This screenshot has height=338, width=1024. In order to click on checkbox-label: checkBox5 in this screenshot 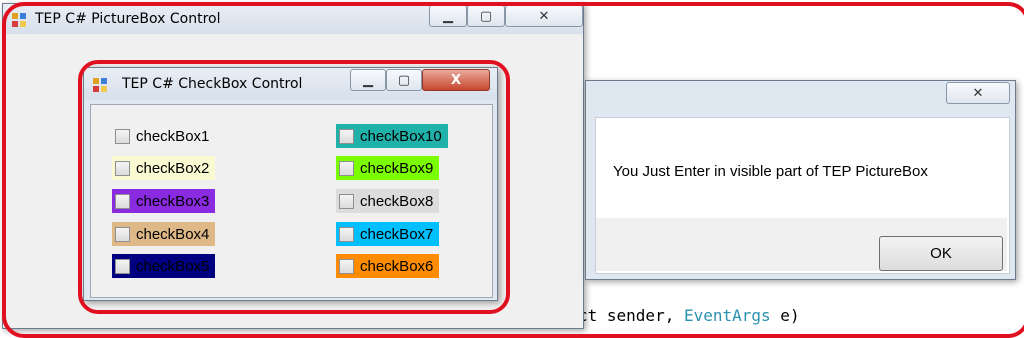, I will do `click(173, 266)`.